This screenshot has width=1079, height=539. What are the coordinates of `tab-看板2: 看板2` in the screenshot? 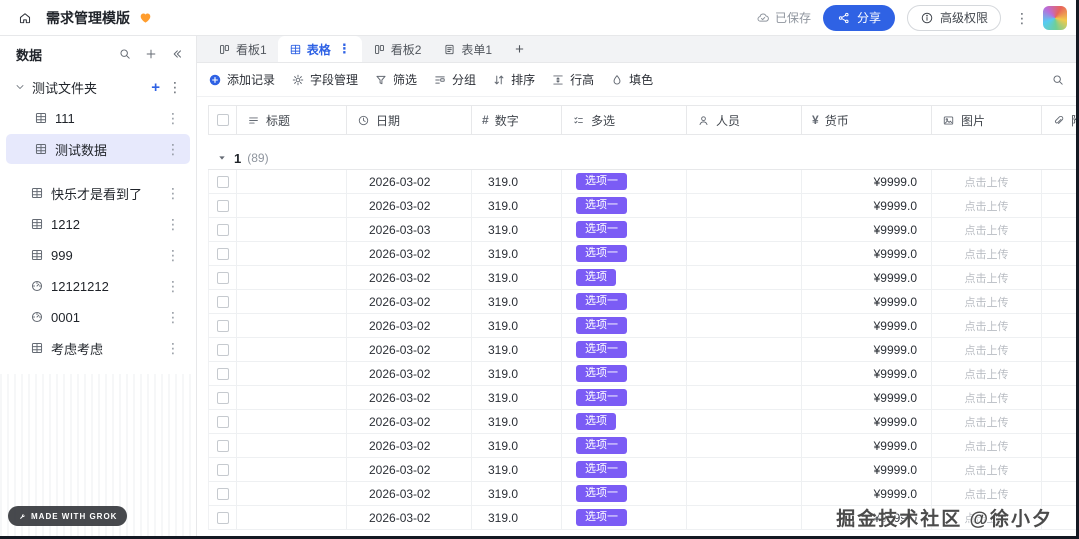 It's located at (397, 49).